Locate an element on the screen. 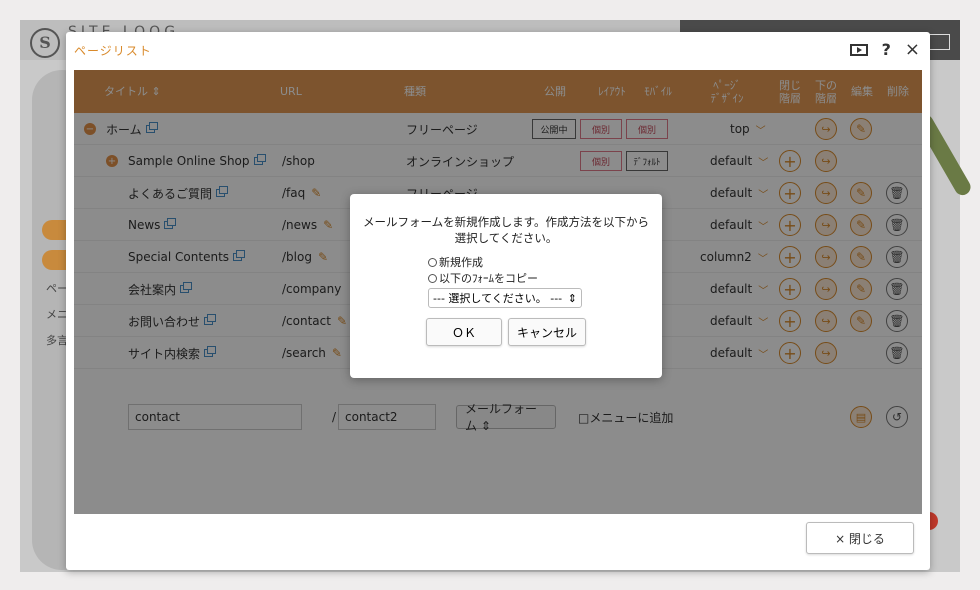 The width and height of the screenshot is (980, 590). updown-icon: ⇕ is located at coordinates (572, 298).